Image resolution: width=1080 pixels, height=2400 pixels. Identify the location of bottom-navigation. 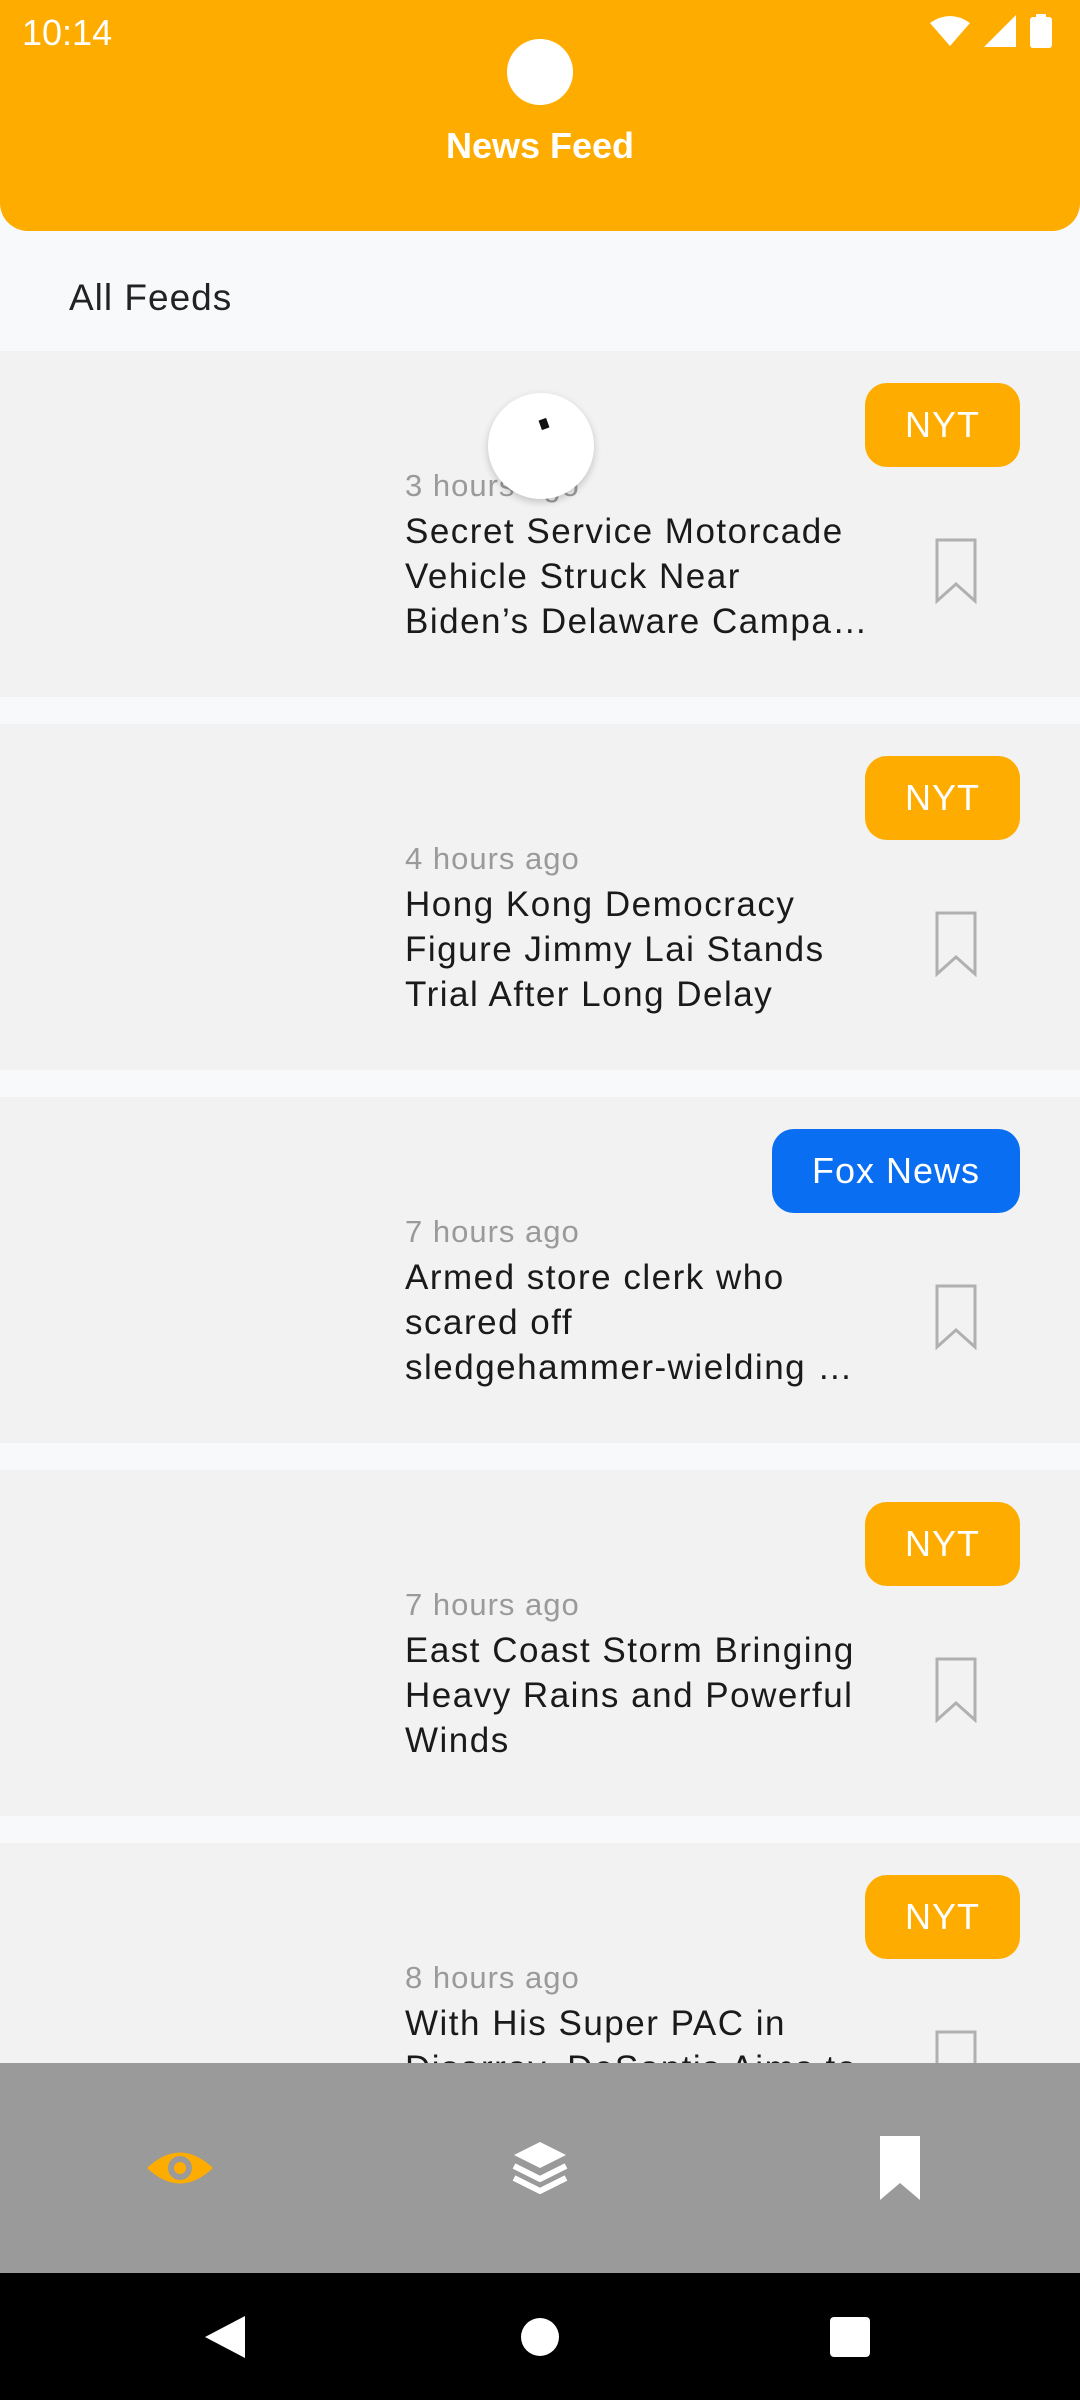
(540, 2168).